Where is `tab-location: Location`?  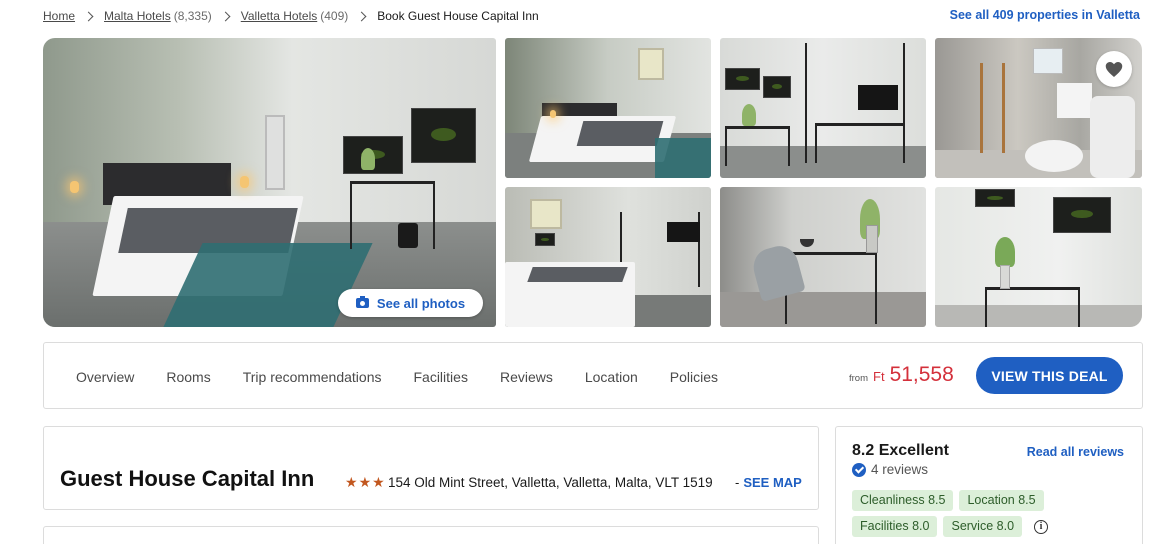 tab-location: Location is located at coordinates (611, 377).